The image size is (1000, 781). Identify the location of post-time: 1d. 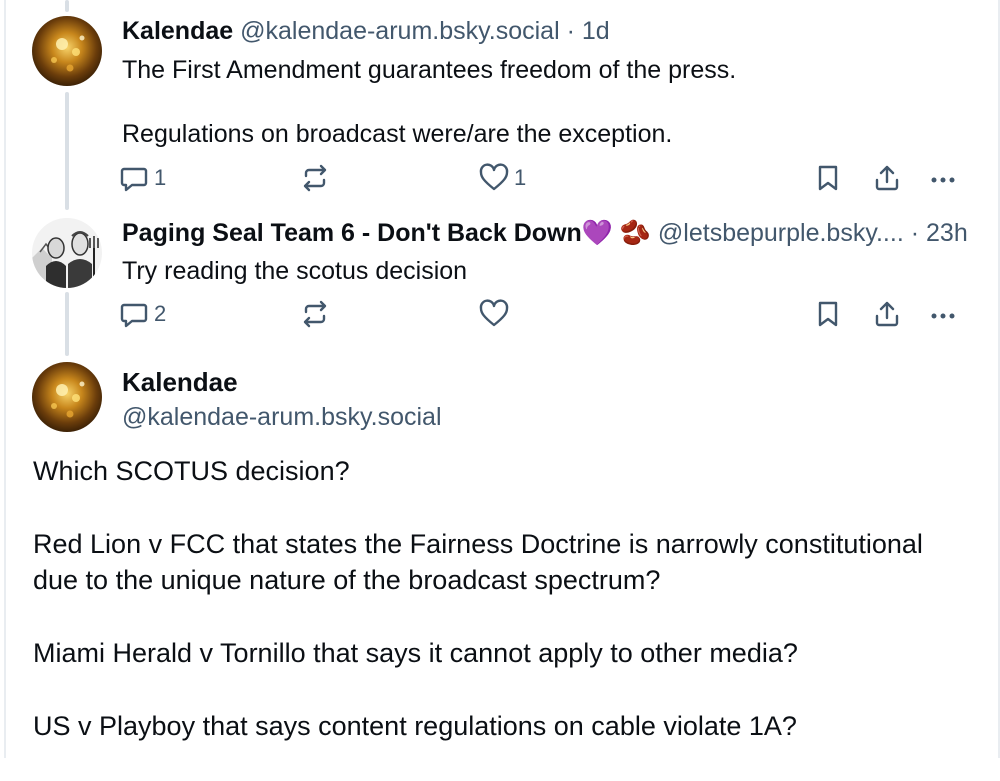
(596, 31).